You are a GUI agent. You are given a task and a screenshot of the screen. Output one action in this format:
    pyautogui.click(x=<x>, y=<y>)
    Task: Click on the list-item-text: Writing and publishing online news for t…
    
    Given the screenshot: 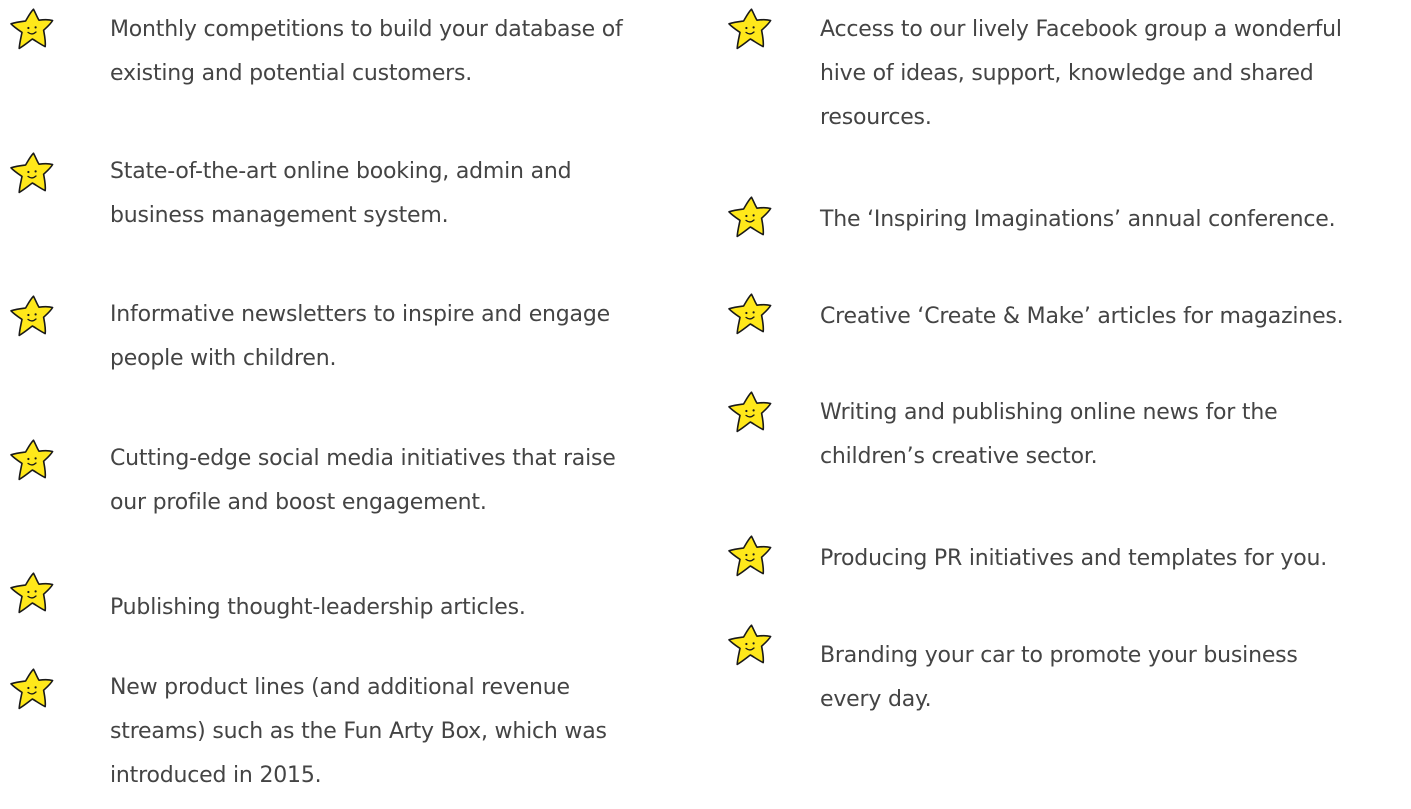 What is the action you would take?
    pyautogui.click(x=1049, y=434)
    